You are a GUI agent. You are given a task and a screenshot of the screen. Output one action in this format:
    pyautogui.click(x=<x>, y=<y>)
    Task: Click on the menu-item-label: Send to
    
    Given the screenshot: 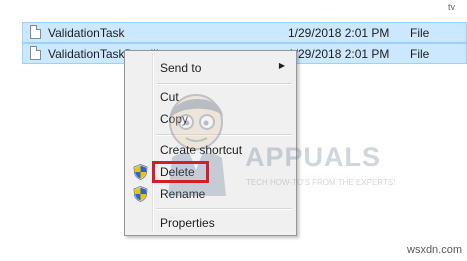 What is the action you would take?
    pyautogui.click(x=181, y=68)
    